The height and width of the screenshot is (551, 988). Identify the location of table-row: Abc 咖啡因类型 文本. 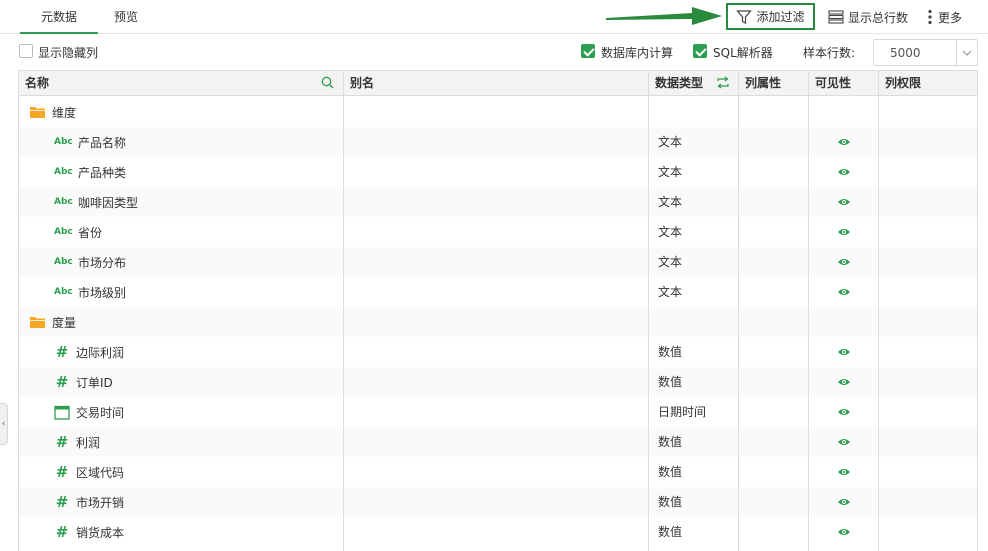
(498, 202).